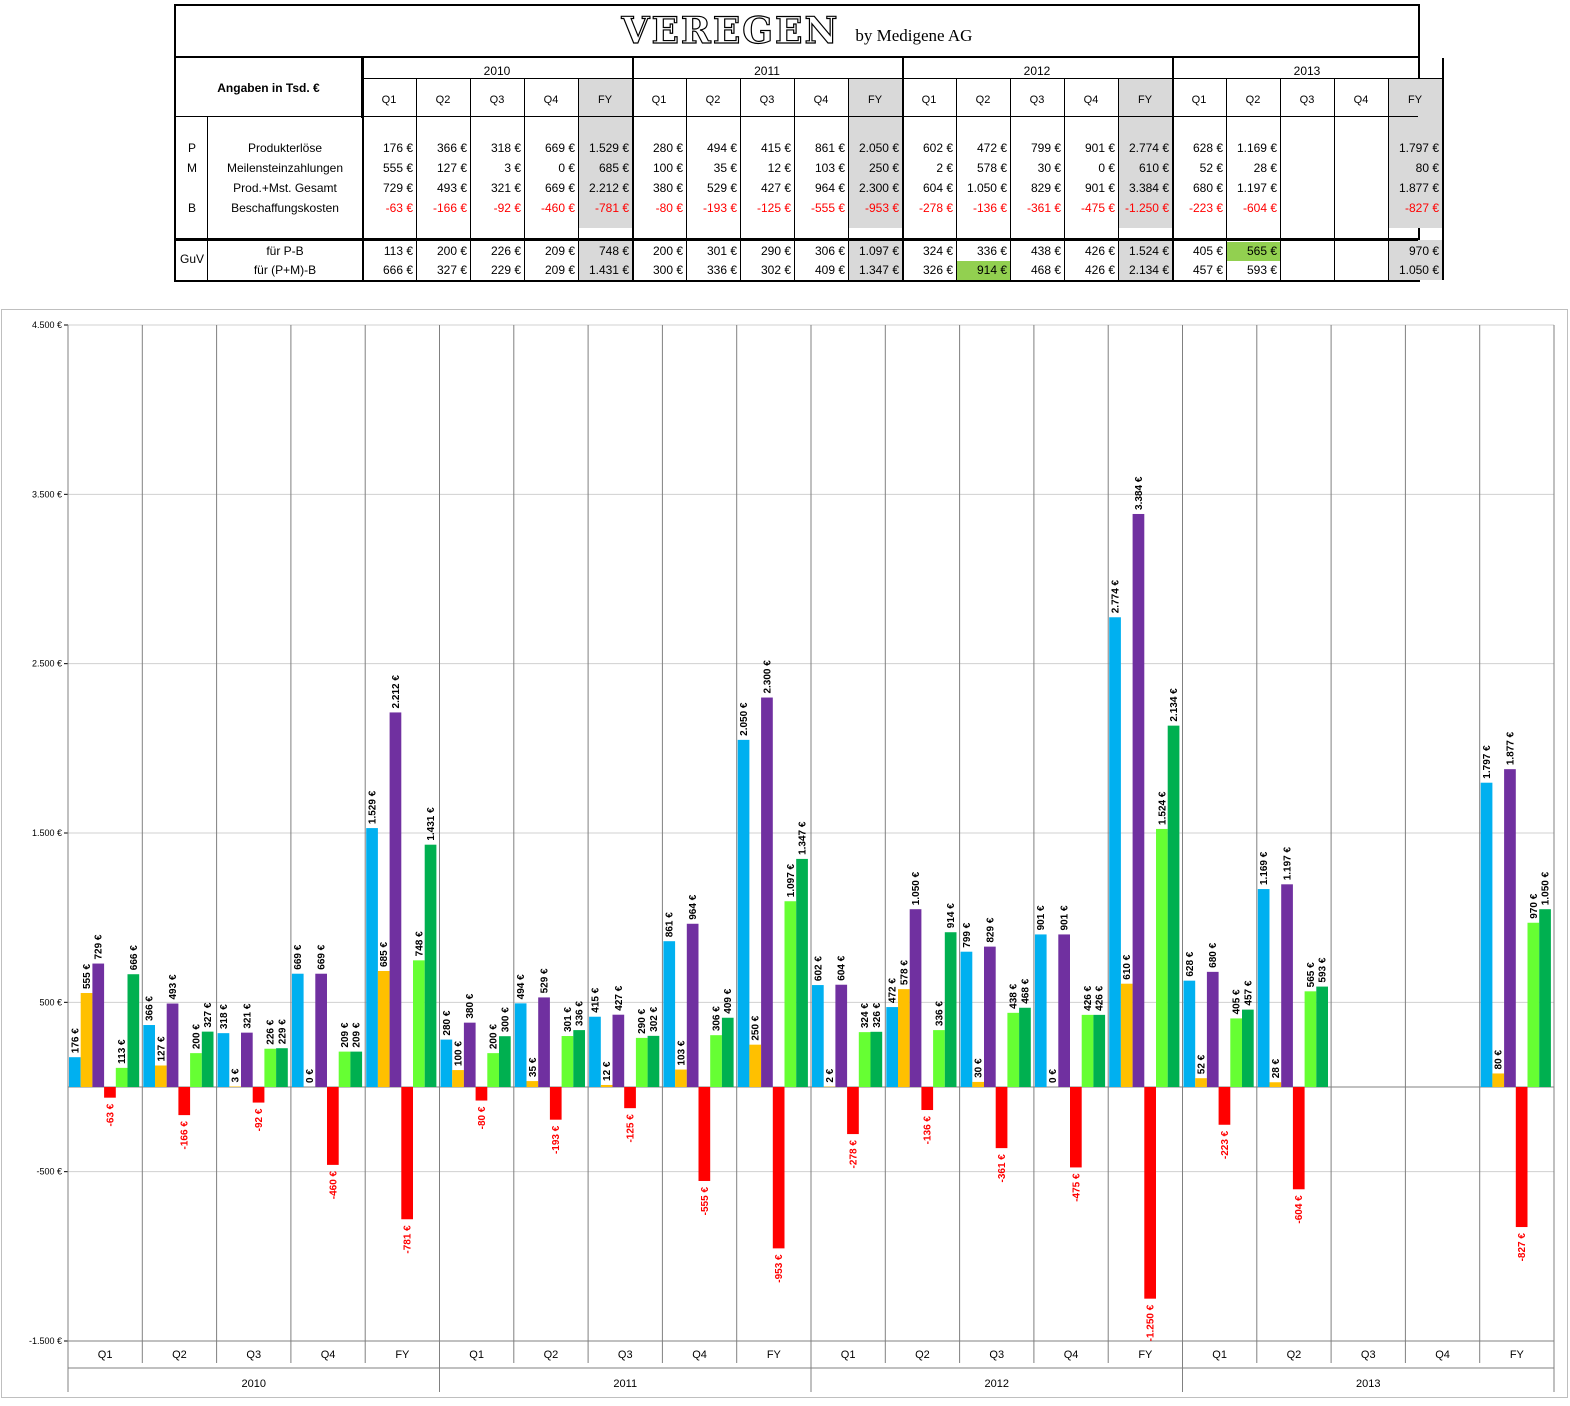 Image resolution: width=1570 pixels, height=1406 pixels. I want to click on table-cell: 861 €, so click(829, 148).